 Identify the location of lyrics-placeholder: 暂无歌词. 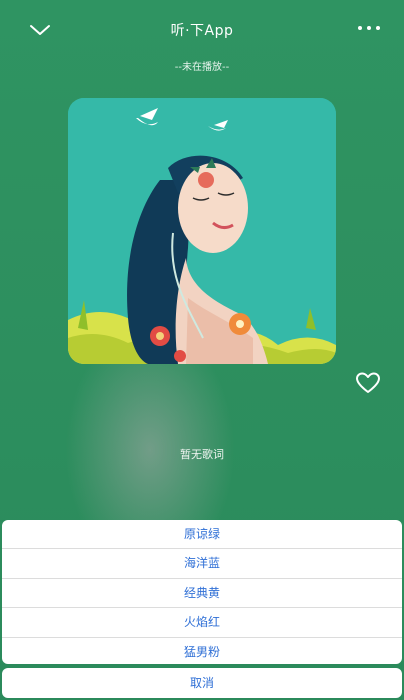
(202, 454).